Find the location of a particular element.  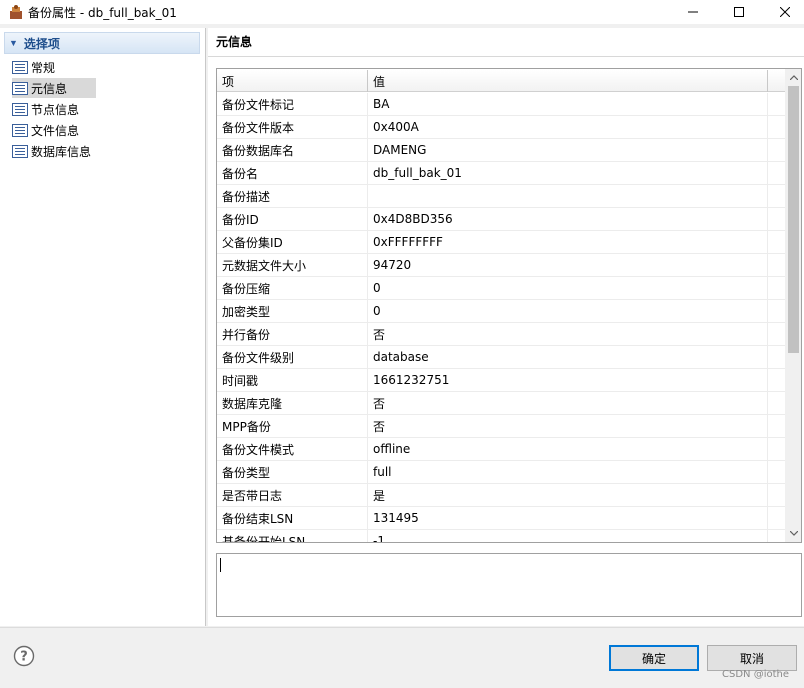

tree-item-metainfo: 元信息 is located at coordinates (54, 88).